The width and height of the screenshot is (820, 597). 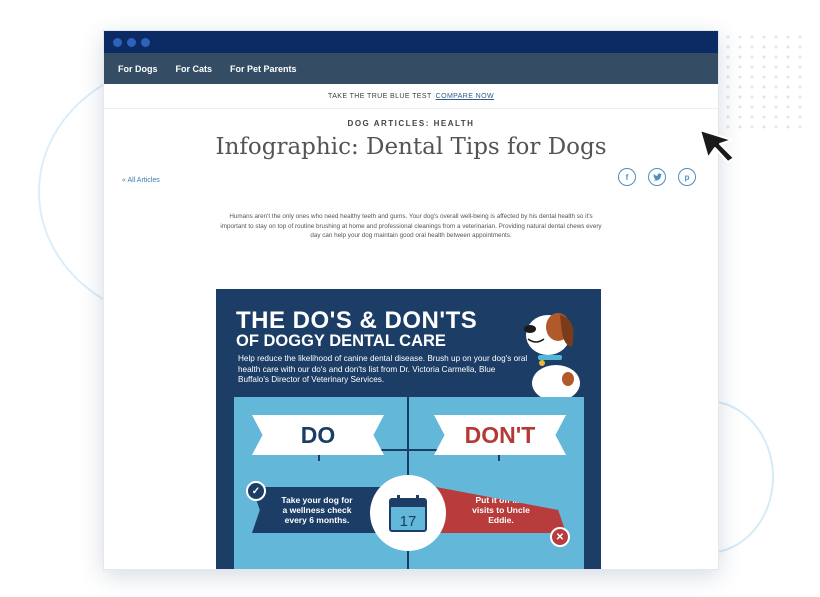 What do you see at coordinates (500, 435) in the screenshot?
I see `dont-label: DON'T` at bounding box center [500, 435].